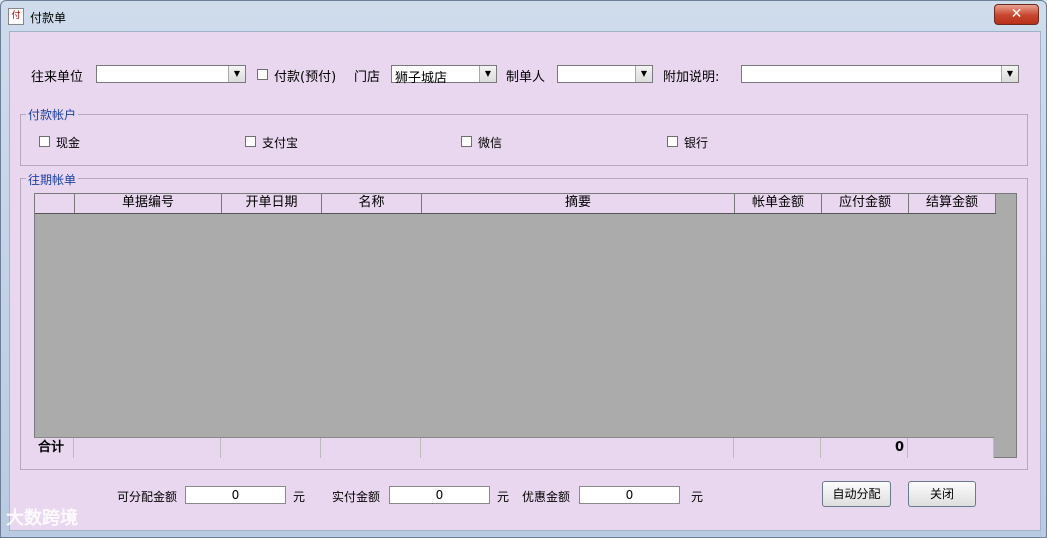 The image size is (1047, 538). I want to click on discount-input: 0, so click(629, 495).